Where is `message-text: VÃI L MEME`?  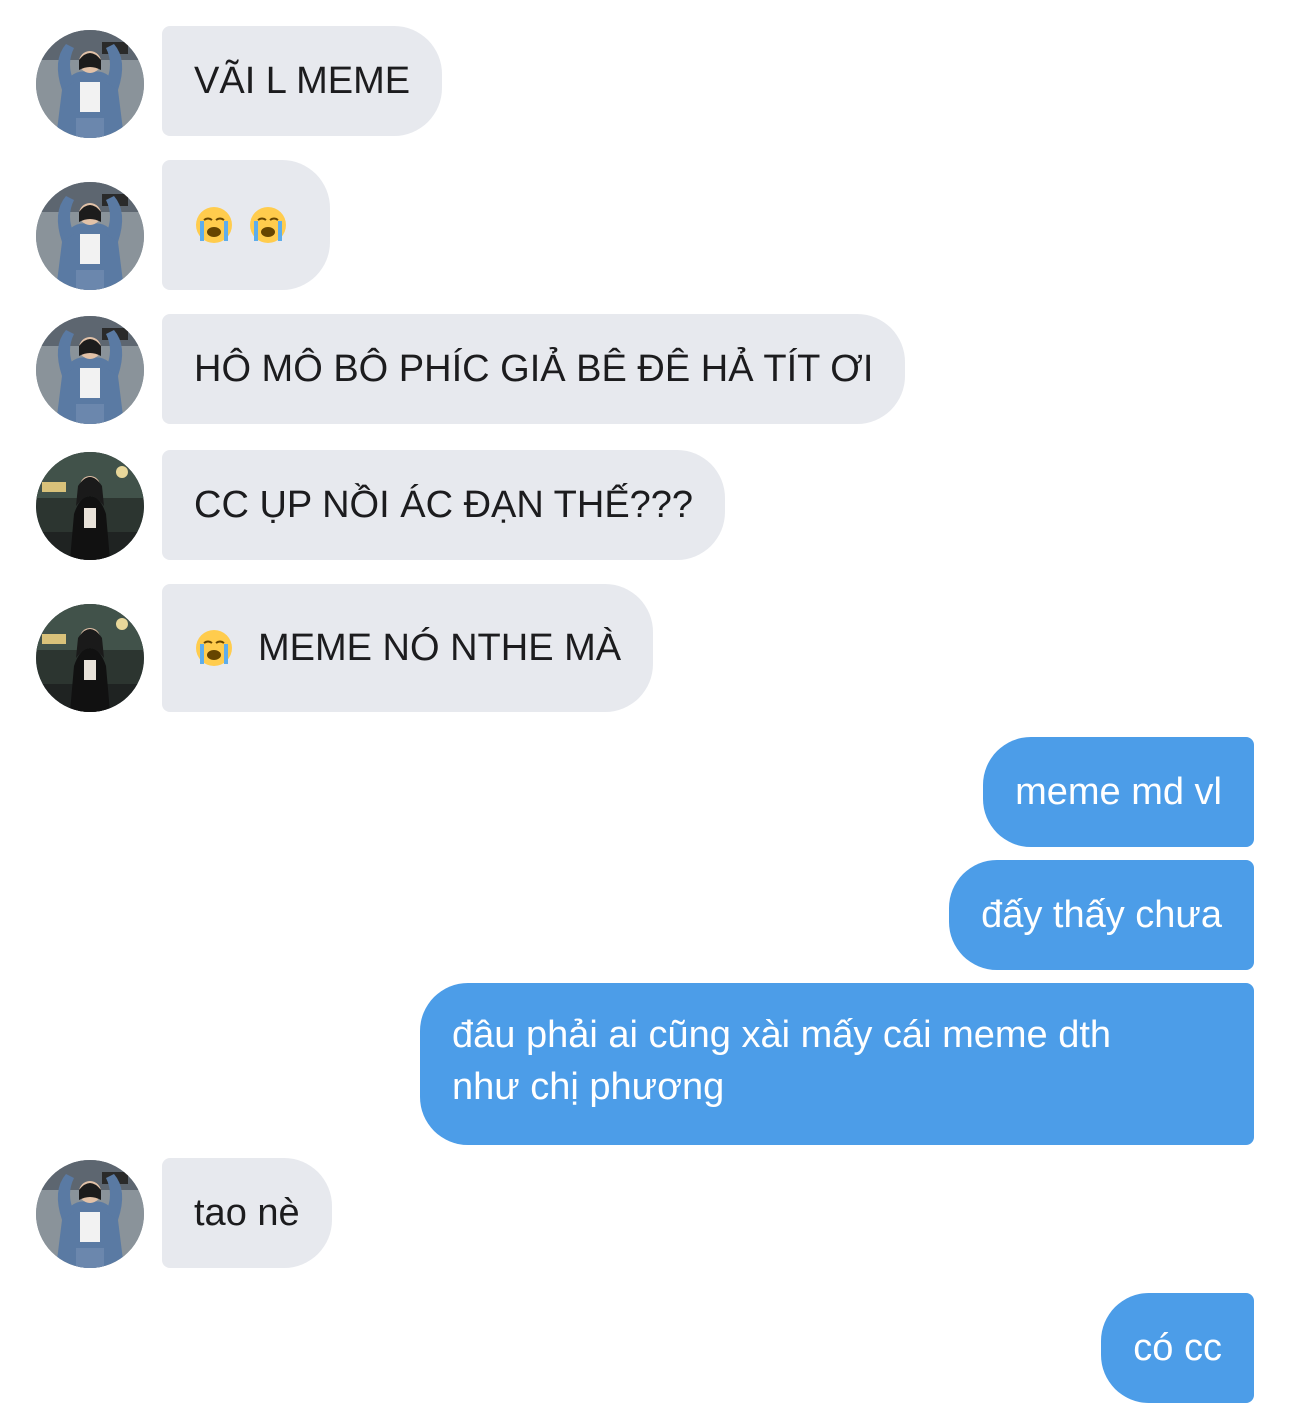
message-text: VÃI L MEME is located at coordinates (302, 81).